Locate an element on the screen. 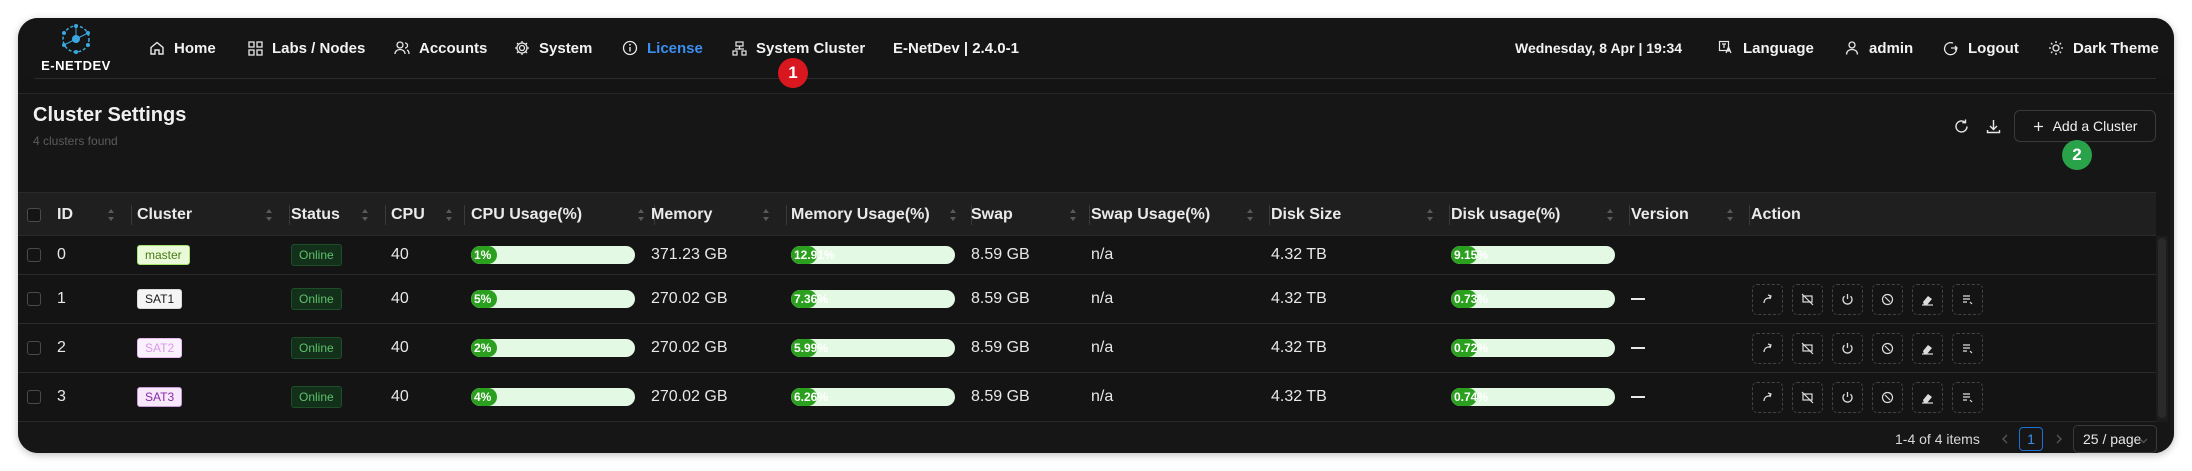  brand-logo: E-NETDEV is located at coordinates (76, 49).